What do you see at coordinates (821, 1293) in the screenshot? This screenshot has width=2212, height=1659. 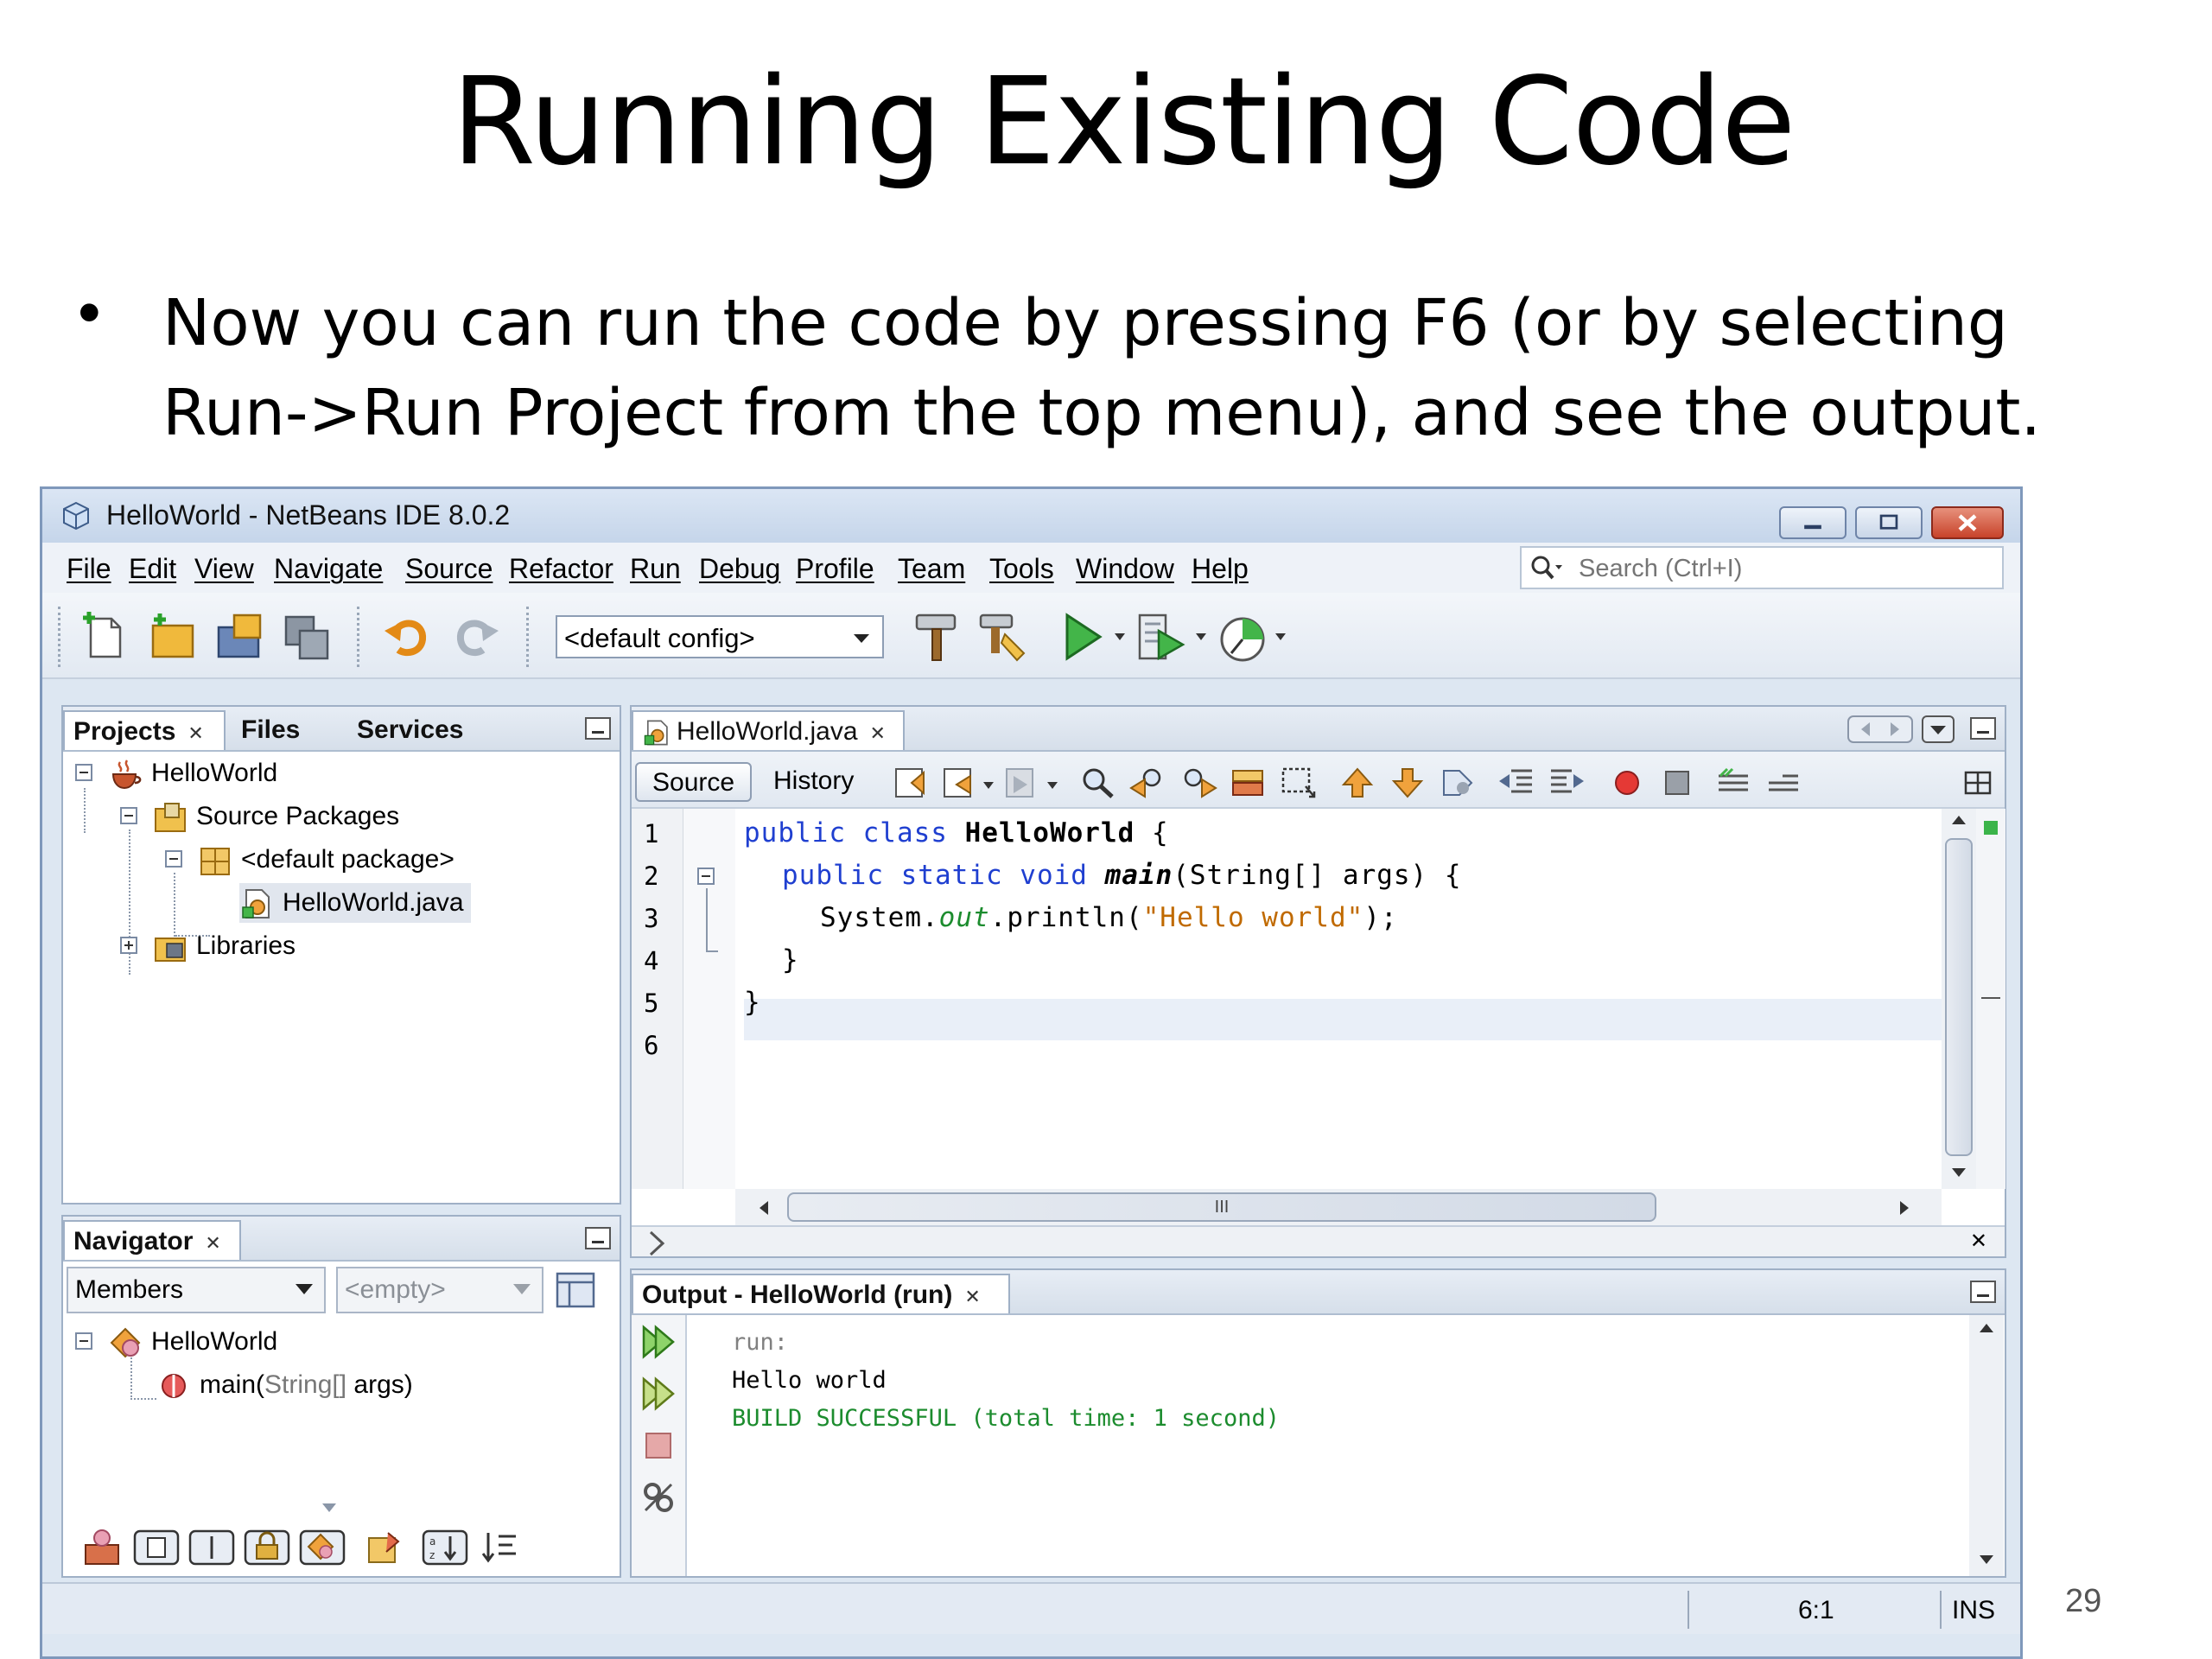 I see `tab-output: Output - HelloWorld (run) ✕` at bounding box center [821, 1293].